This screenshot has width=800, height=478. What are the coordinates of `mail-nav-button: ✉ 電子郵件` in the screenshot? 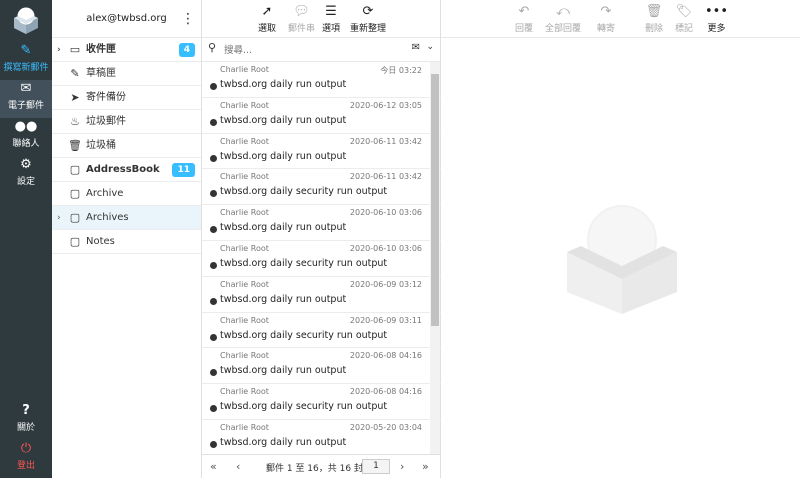 It's located at (26, 99).